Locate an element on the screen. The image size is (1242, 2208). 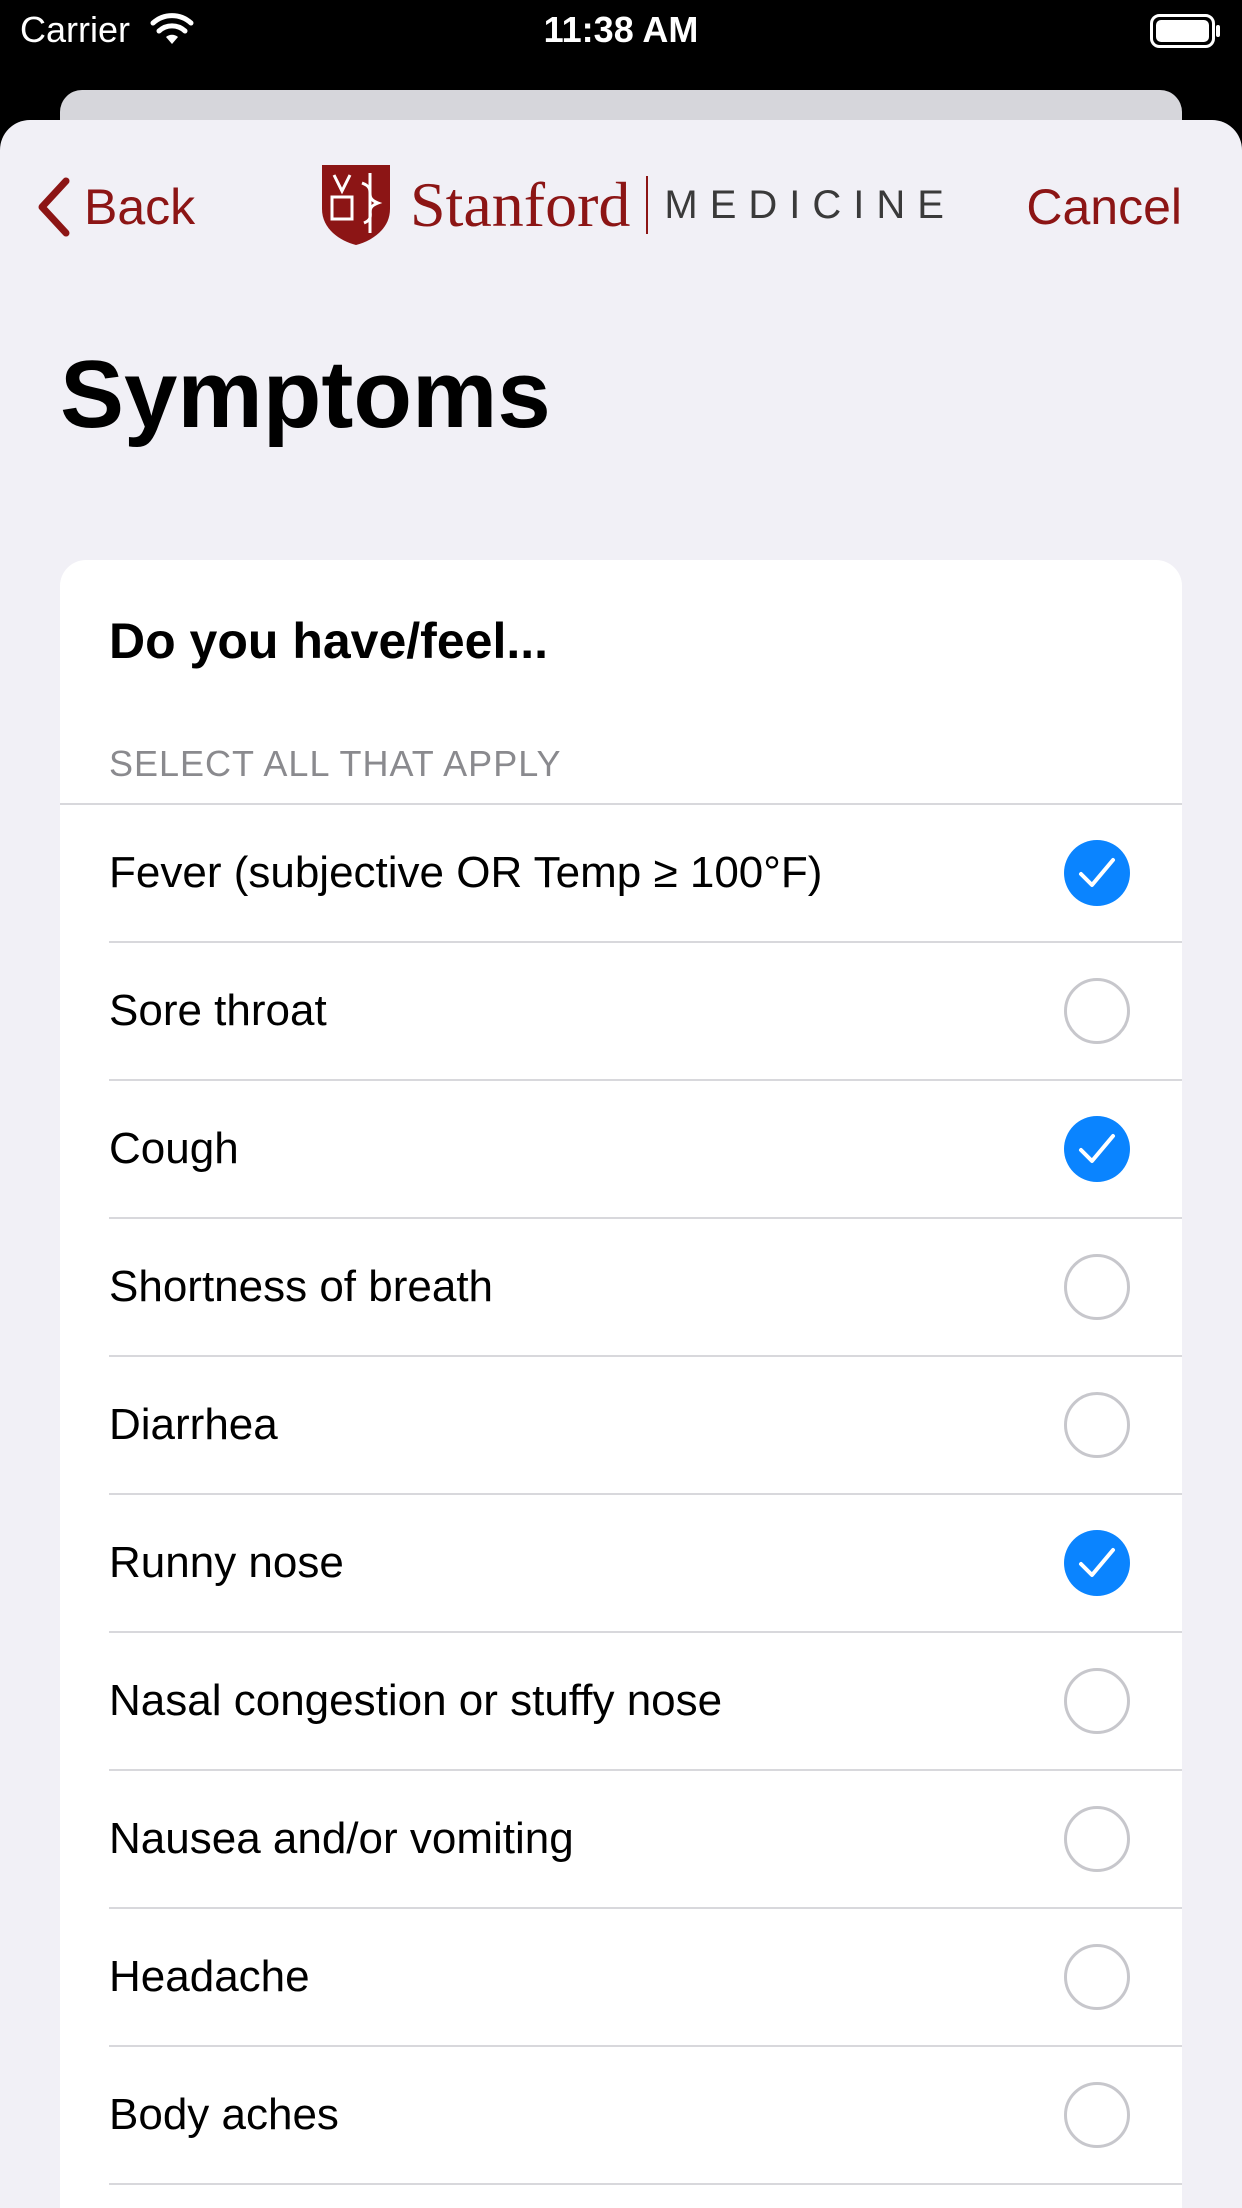
logo-divider is located at coordinates (647, 205).